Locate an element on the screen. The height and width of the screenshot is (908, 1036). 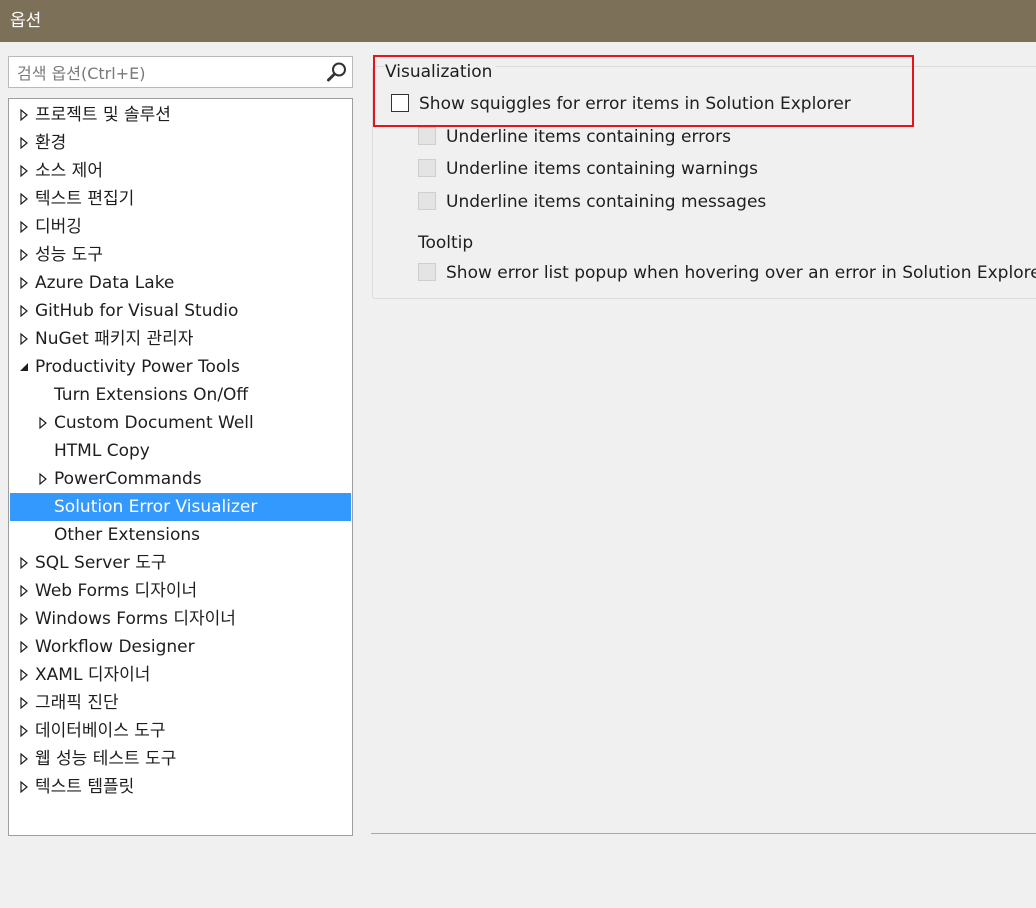
tree-item: SQL Server 도구 is located at coordinates (180, 563).